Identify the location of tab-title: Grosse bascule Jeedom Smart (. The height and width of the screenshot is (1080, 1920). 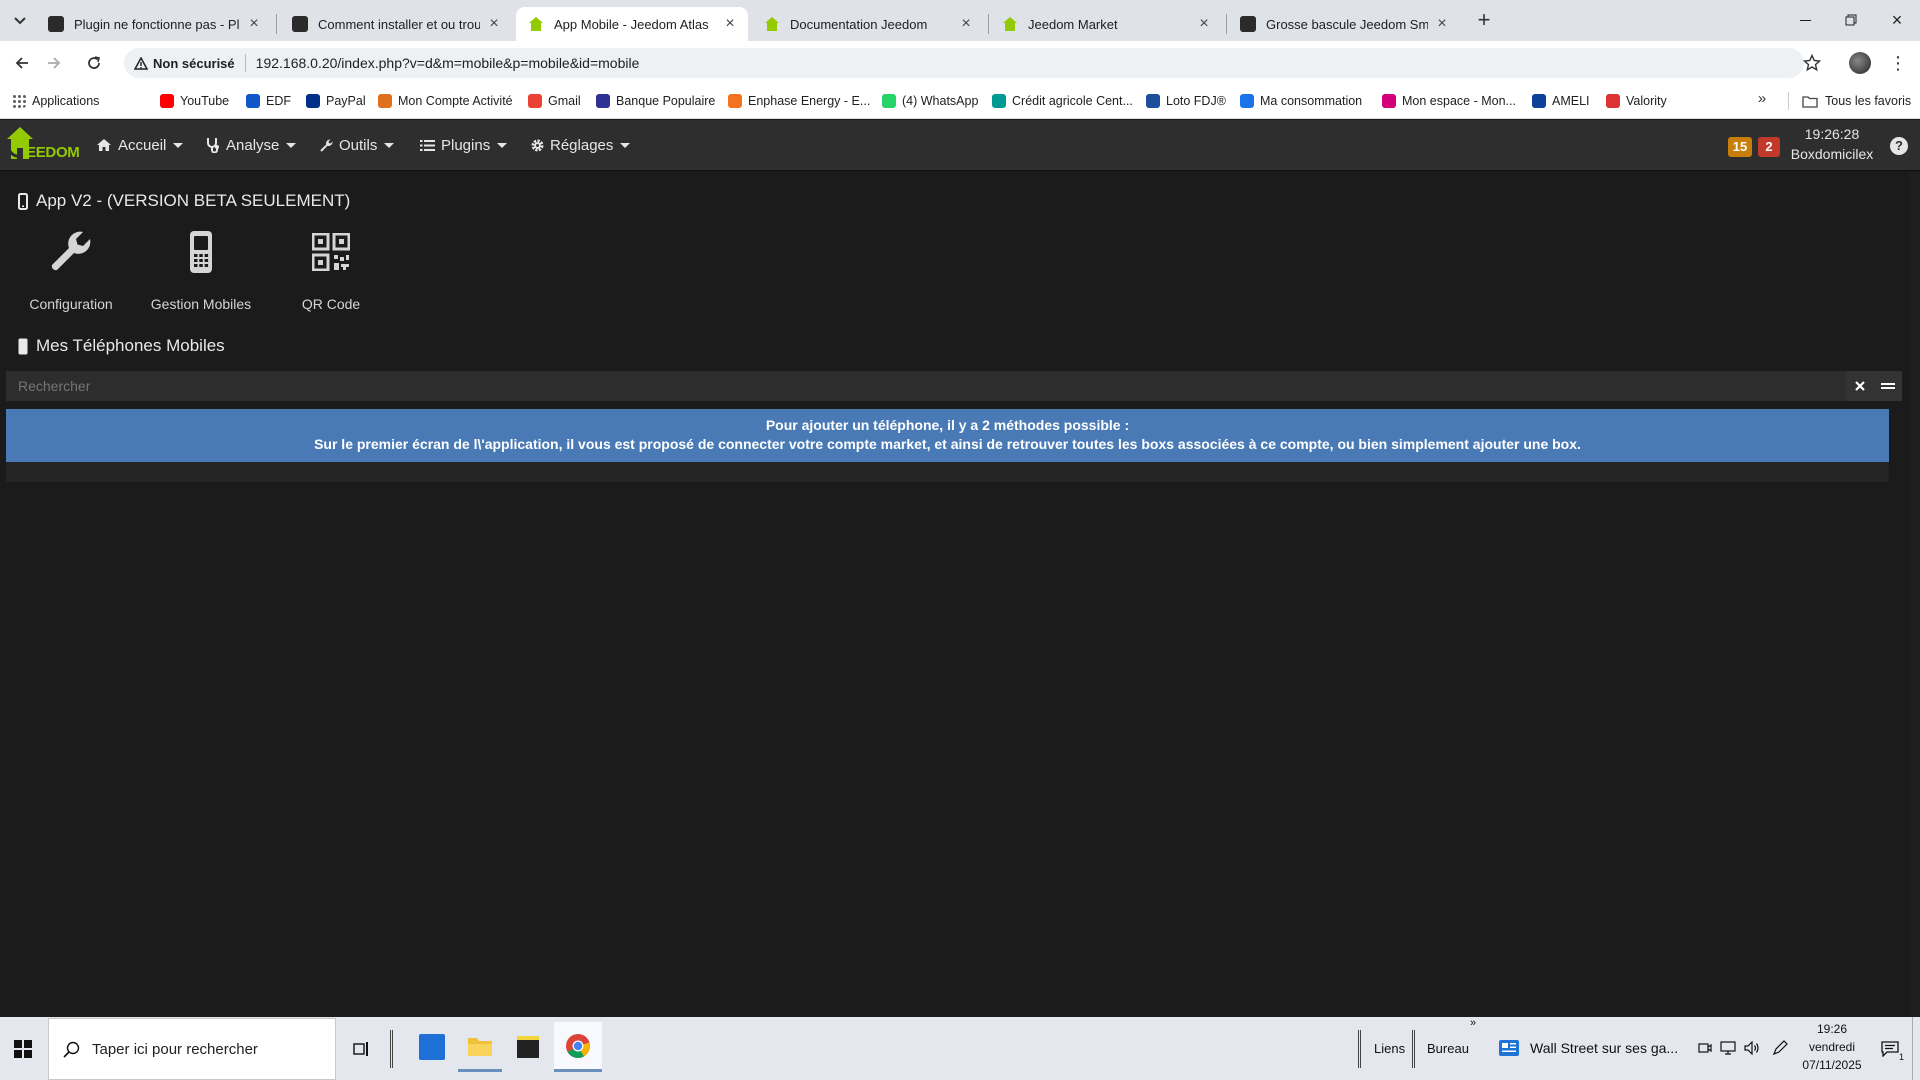
(1347, 24).